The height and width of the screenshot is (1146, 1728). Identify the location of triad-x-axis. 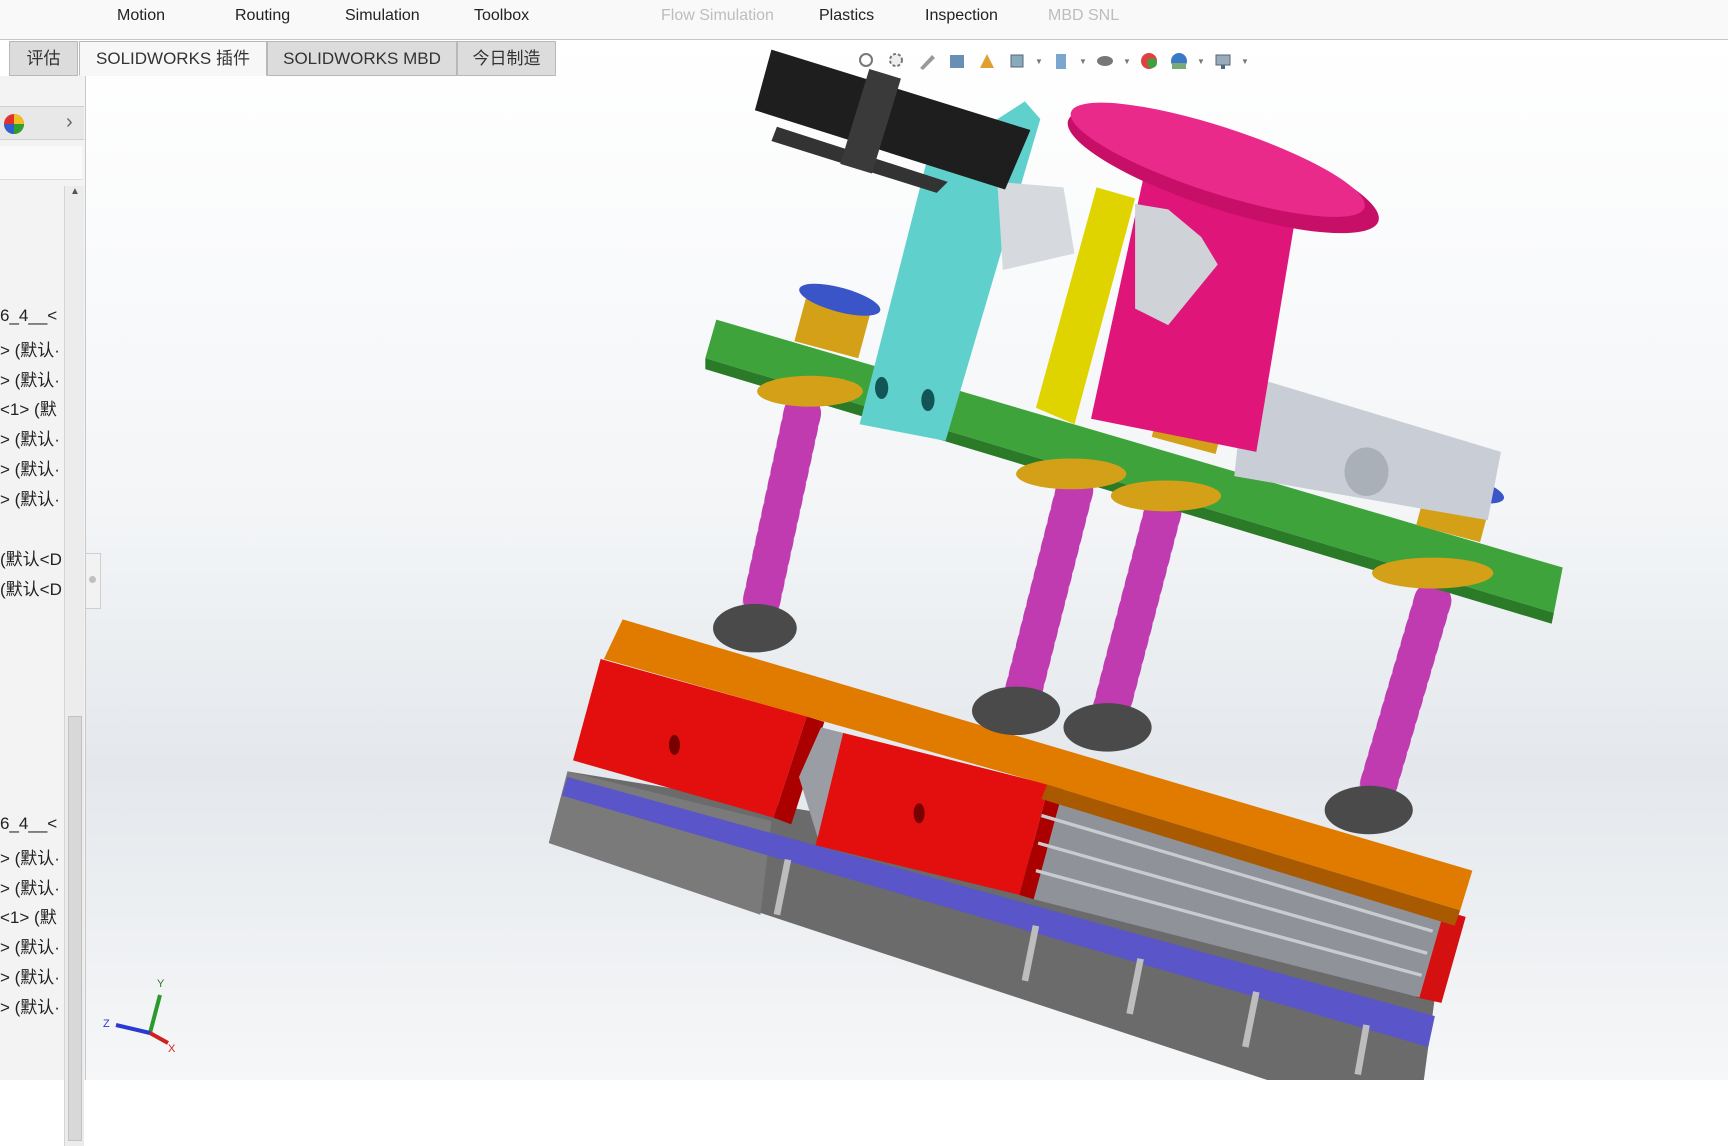
(159, 1038).